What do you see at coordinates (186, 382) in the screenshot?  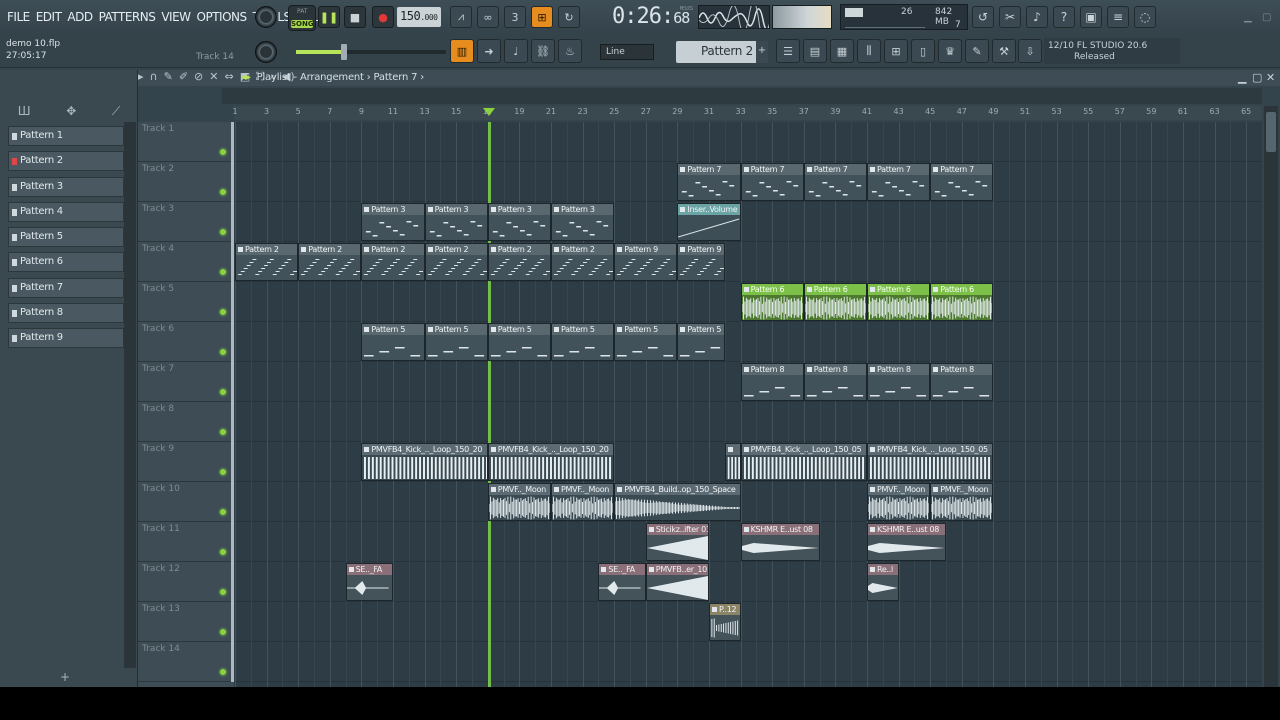 I see `track-header: Track 7` at bounding box center [186, 382].